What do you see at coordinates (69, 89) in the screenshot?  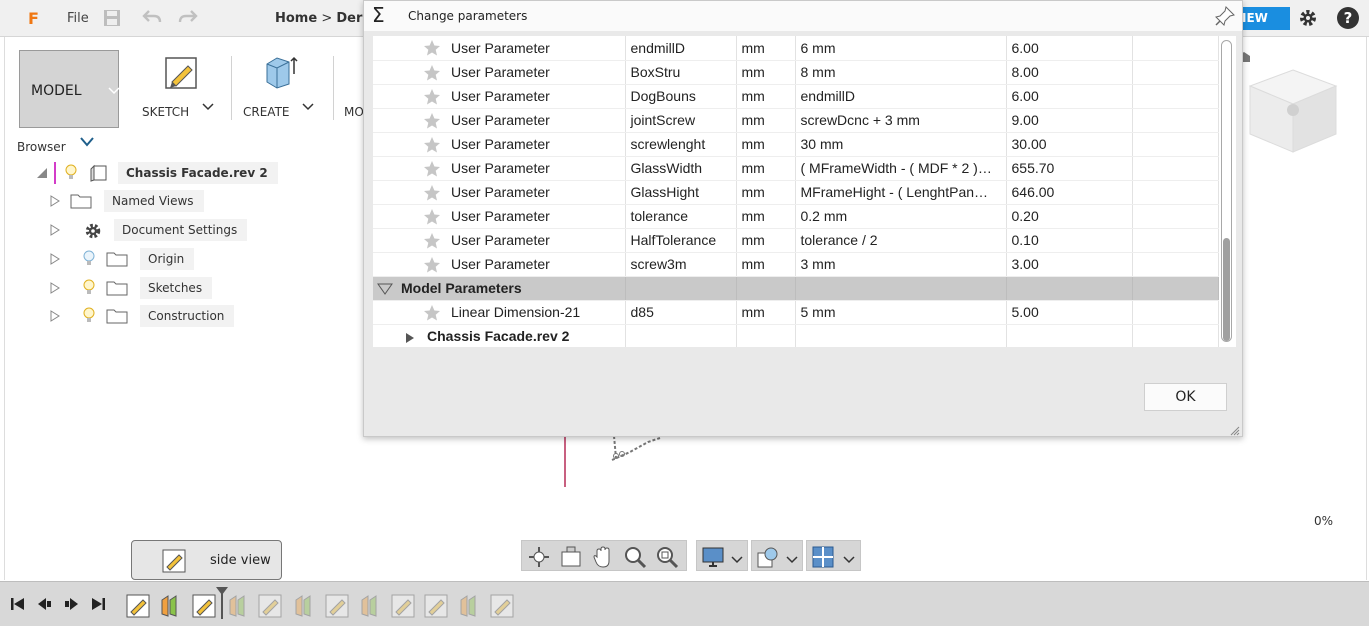 I see `workspace-switcher: MODEL` at bounding box center [69, 89].